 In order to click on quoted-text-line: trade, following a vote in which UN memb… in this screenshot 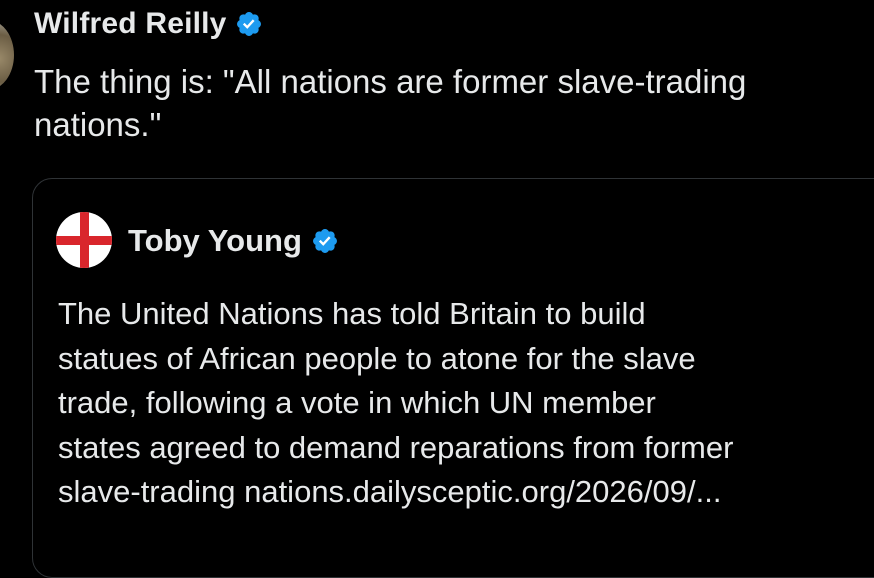, I will do `click(357, 402)`.